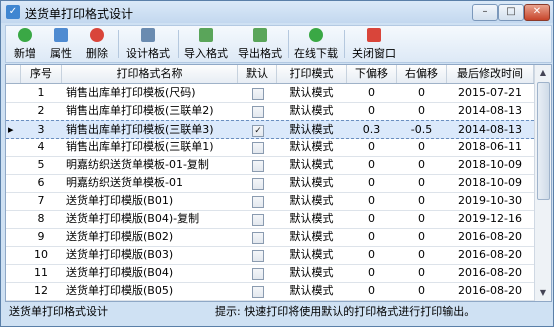  What do you see at coordinates (61, 53) in the screenshot?
I see `properties-label: 属性` at bounding box center [61, 53].